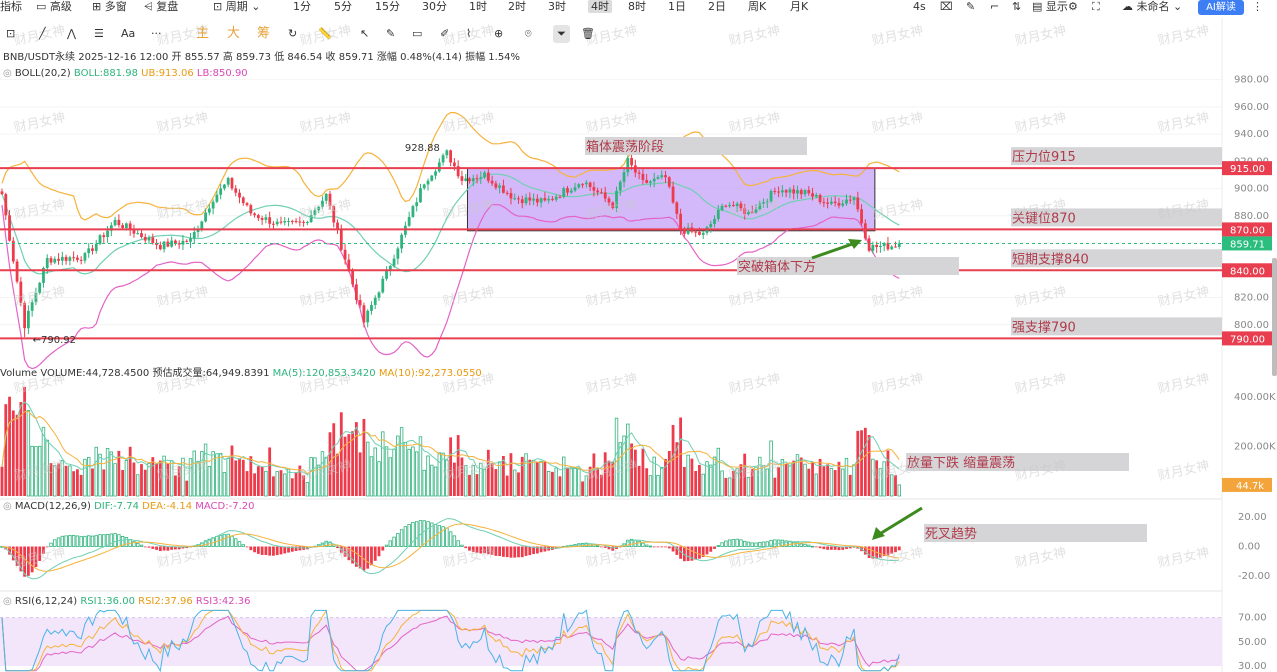 The width and height of the screenshot is (1277, 672). I want to click on toolbar-item-15: 2日, so click(717, 6).